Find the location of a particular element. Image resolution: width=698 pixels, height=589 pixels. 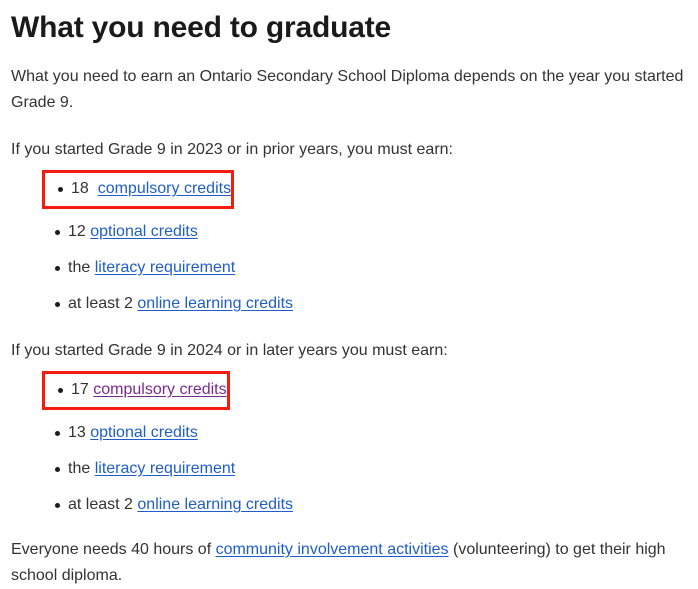

page-title: What you need to graduate is located at coordinates (201, 27).